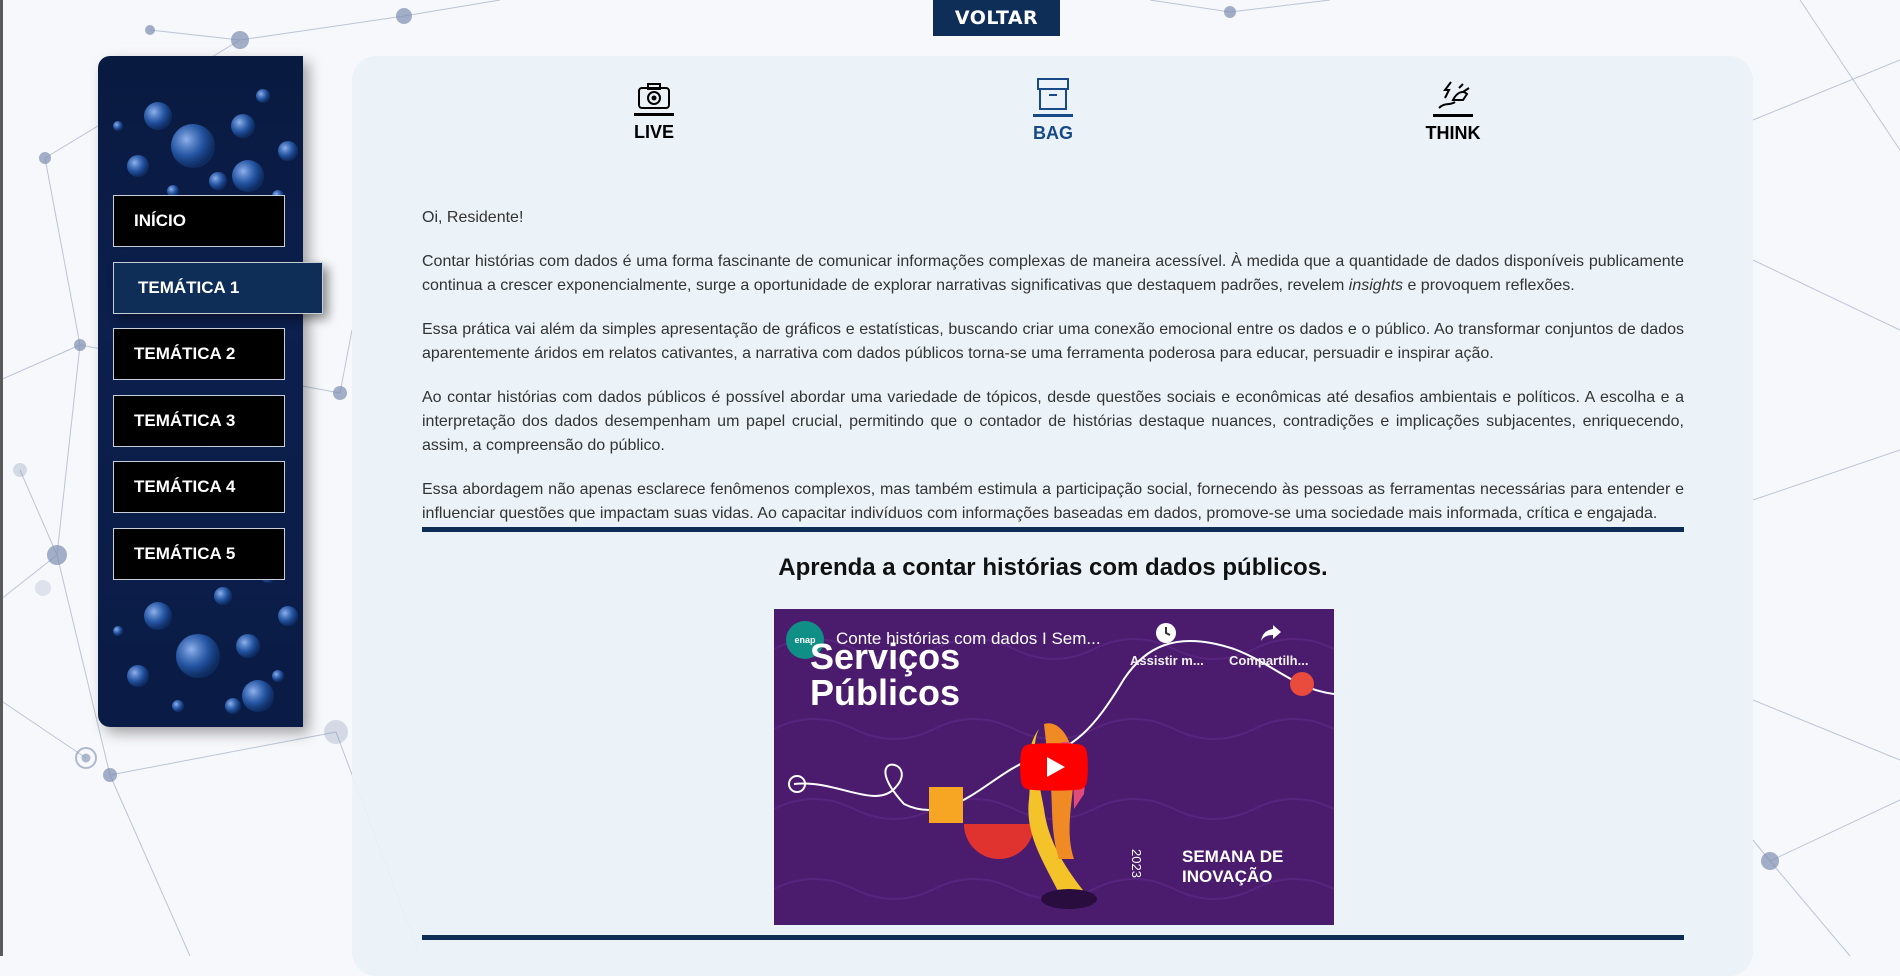 This screenshot has width=1900, height=976. What do you see at coordinates (885, 656) in the screenshot?
I see `thumbnail-line-1: Serviços` at bounding box center [885, 656].